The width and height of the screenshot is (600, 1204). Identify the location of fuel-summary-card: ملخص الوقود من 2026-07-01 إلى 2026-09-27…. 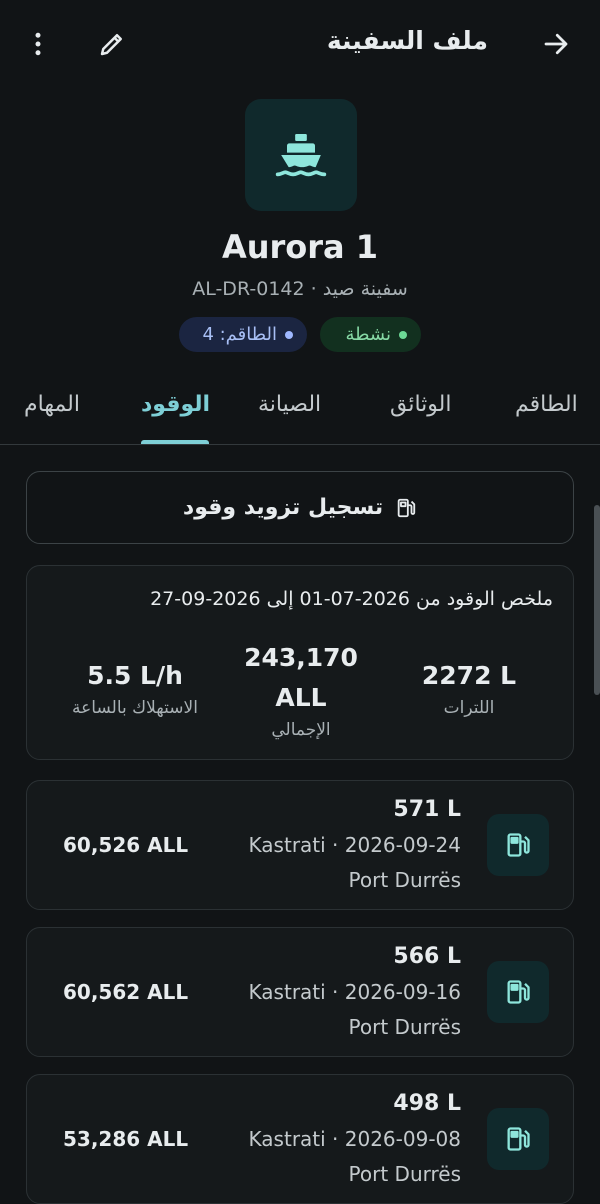
(300, 662).